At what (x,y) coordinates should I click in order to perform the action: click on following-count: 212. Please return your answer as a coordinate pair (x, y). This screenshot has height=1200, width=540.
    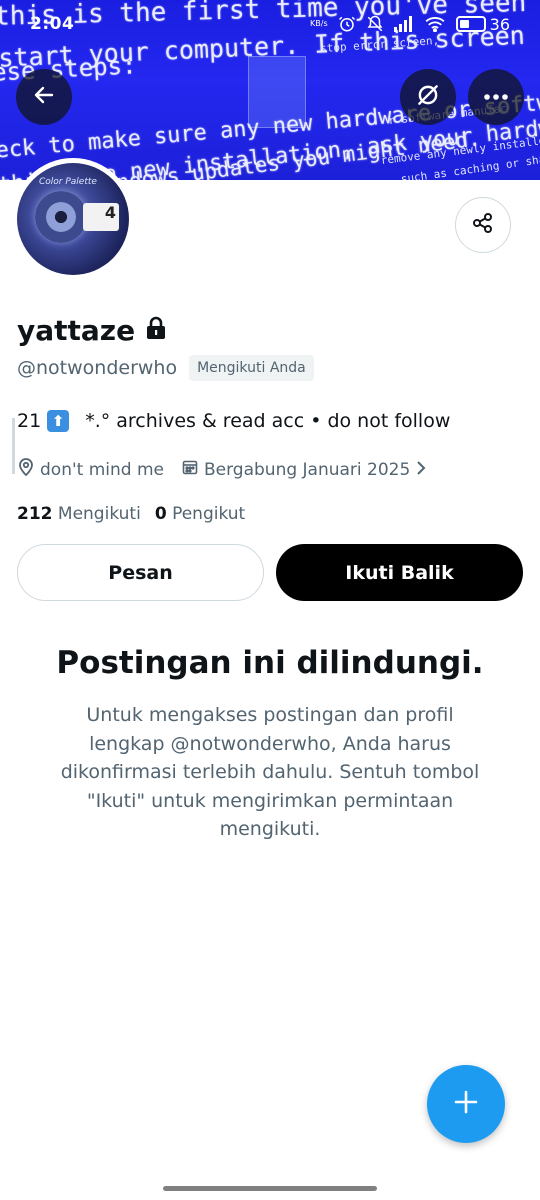
    Looking at the image, I should click on (35, 514).